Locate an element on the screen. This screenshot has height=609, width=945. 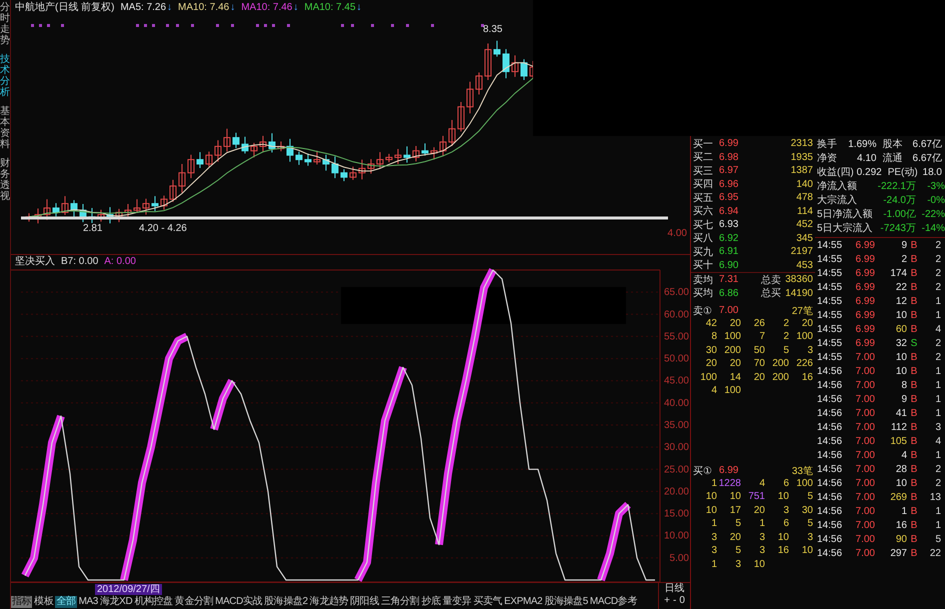
stat-label: 股本 is located at coordinates (892, 144).